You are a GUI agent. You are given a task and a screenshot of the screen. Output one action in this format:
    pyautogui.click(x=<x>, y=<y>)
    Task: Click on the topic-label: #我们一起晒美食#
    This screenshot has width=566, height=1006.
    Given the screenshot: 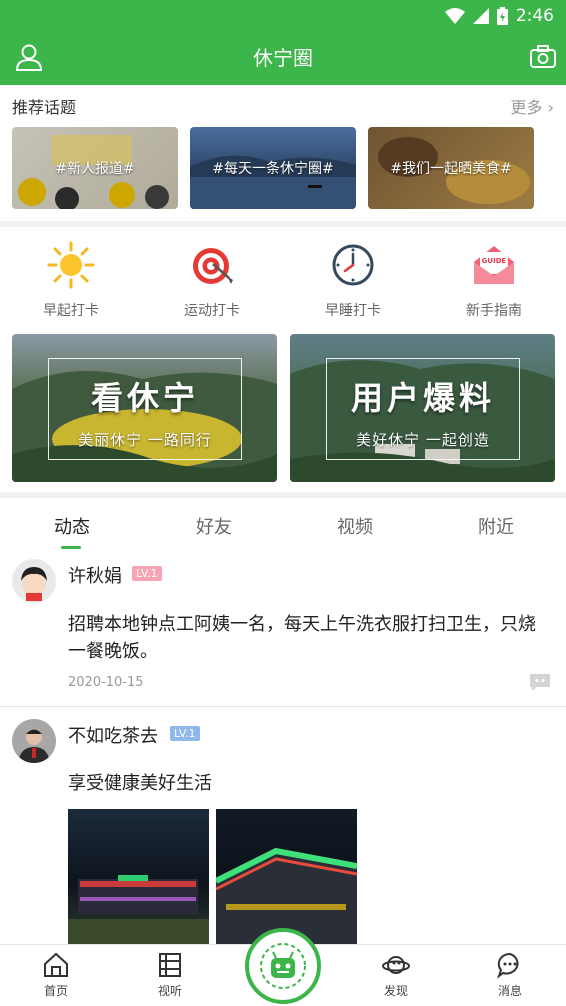 What is the action you would take?
    pyautogui.click(x=451, y=169)
    